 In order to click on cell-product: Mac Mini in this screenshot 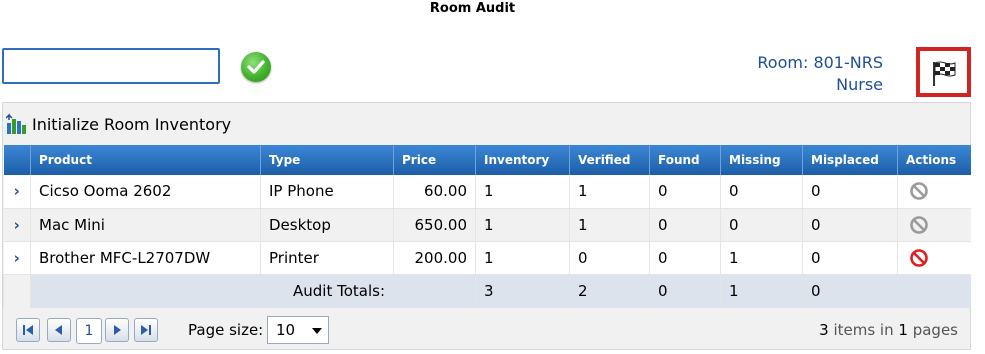, I will do `click(145, 225)`.